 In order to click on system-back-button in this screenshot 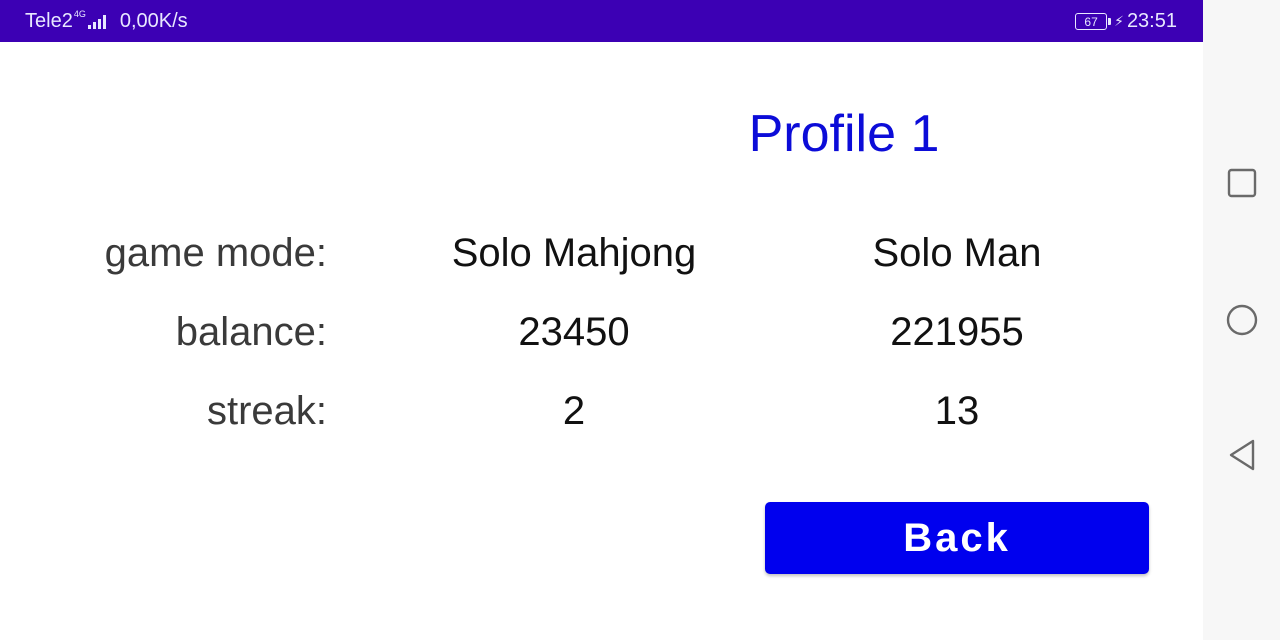, I will do `click(1241, 455)`.